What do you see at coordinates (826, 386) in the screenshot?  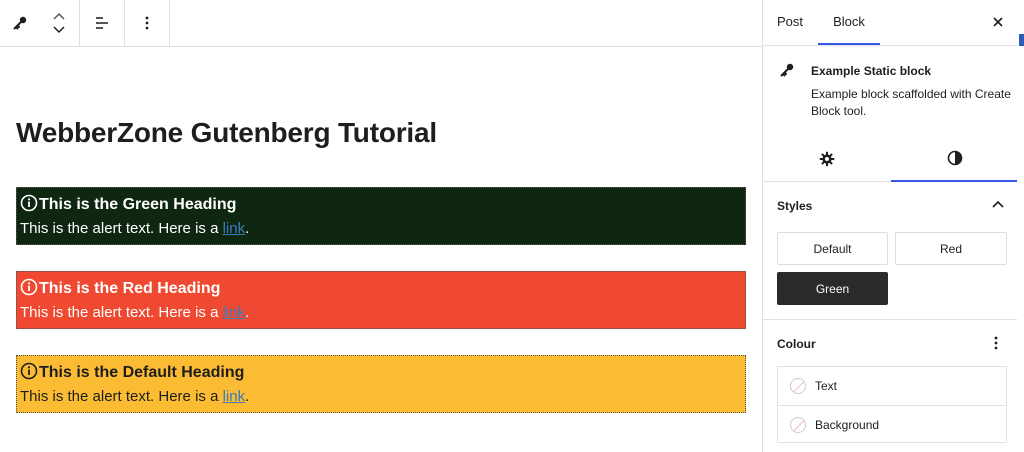 I see `colour-item-label: Text` at bounding box center [826, 386].